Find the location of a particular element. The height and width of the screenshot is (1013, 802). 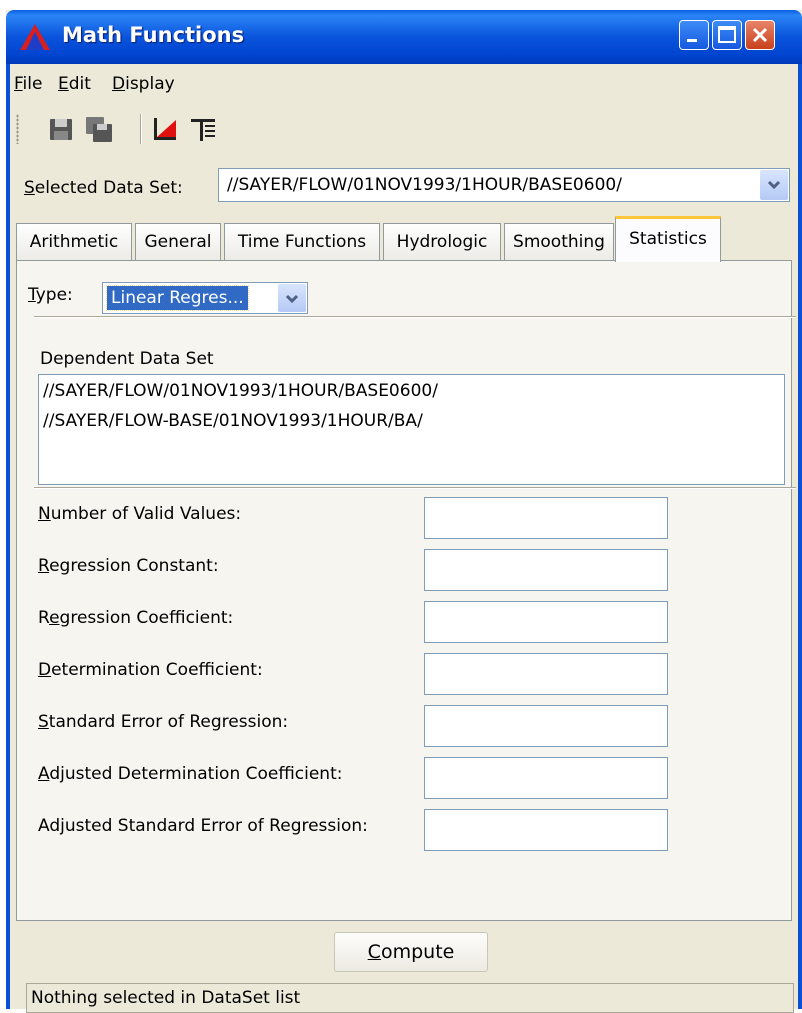

adjusted-determination-coefficient-label: Adjusted Determination Coefficient: is located at coordinates (190, 774).